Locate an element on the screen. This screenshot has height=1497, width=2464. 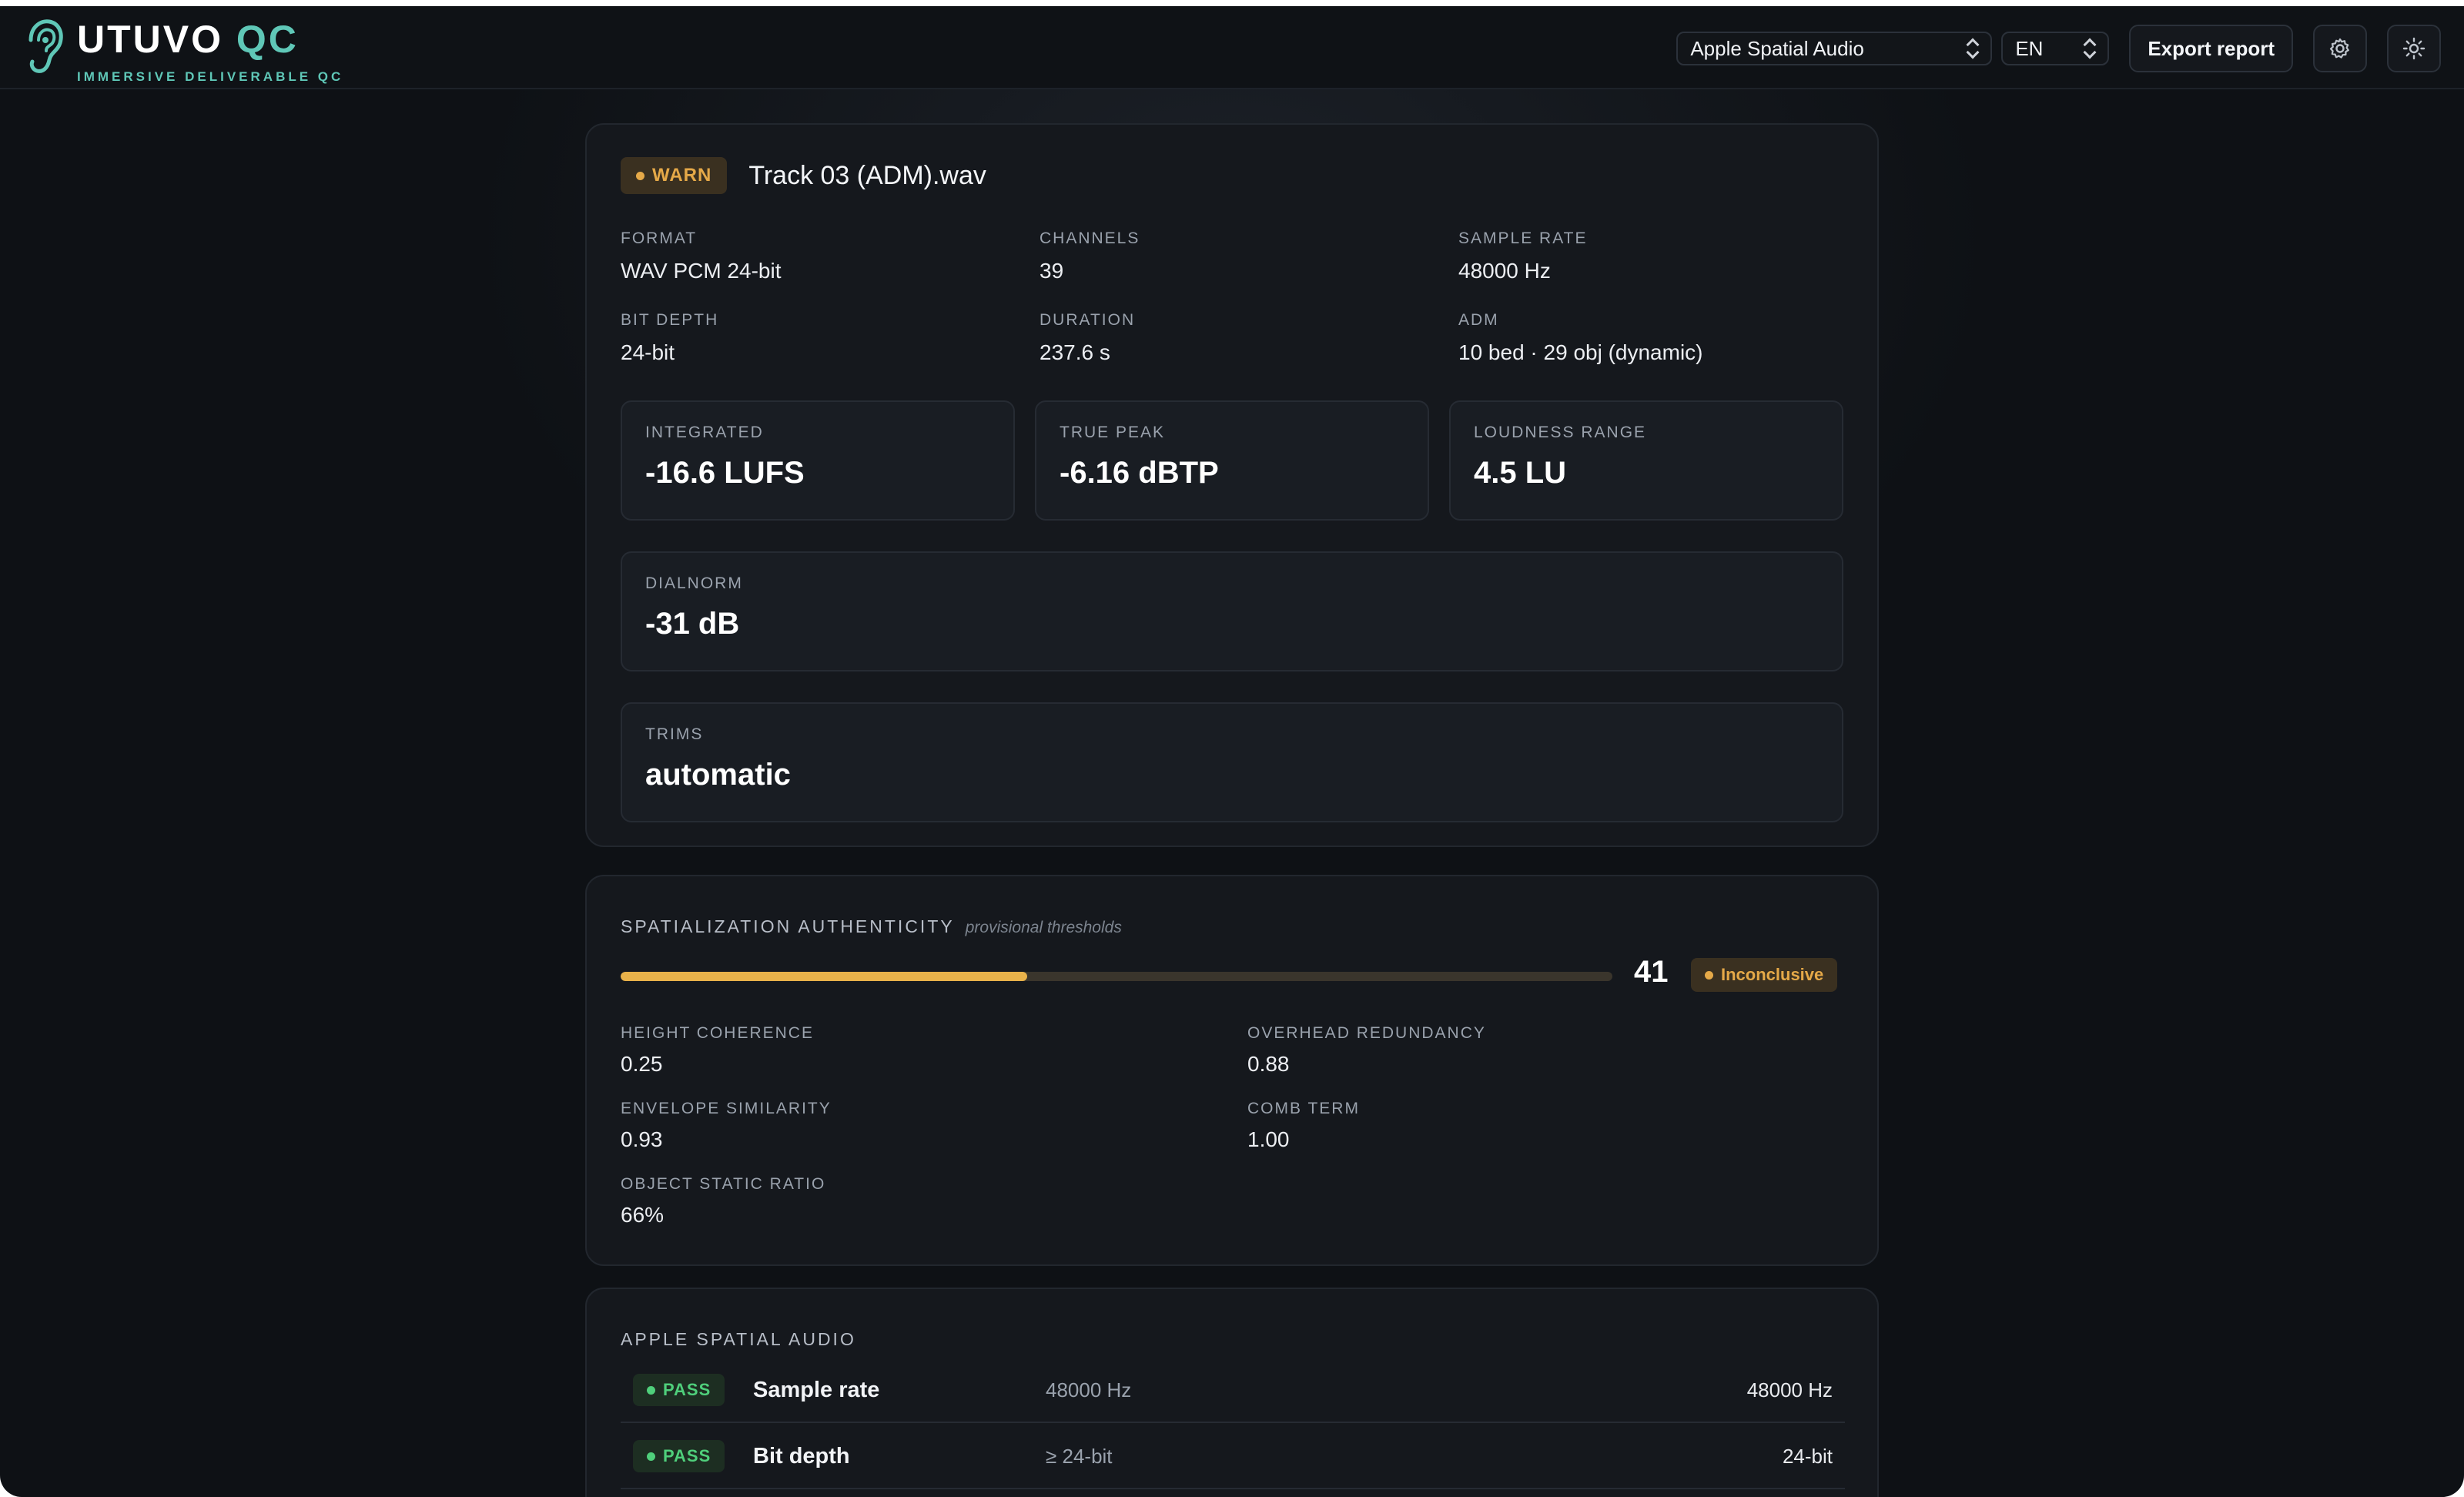
stat-label: INTEGRATED is located at coordinates (704, 432).